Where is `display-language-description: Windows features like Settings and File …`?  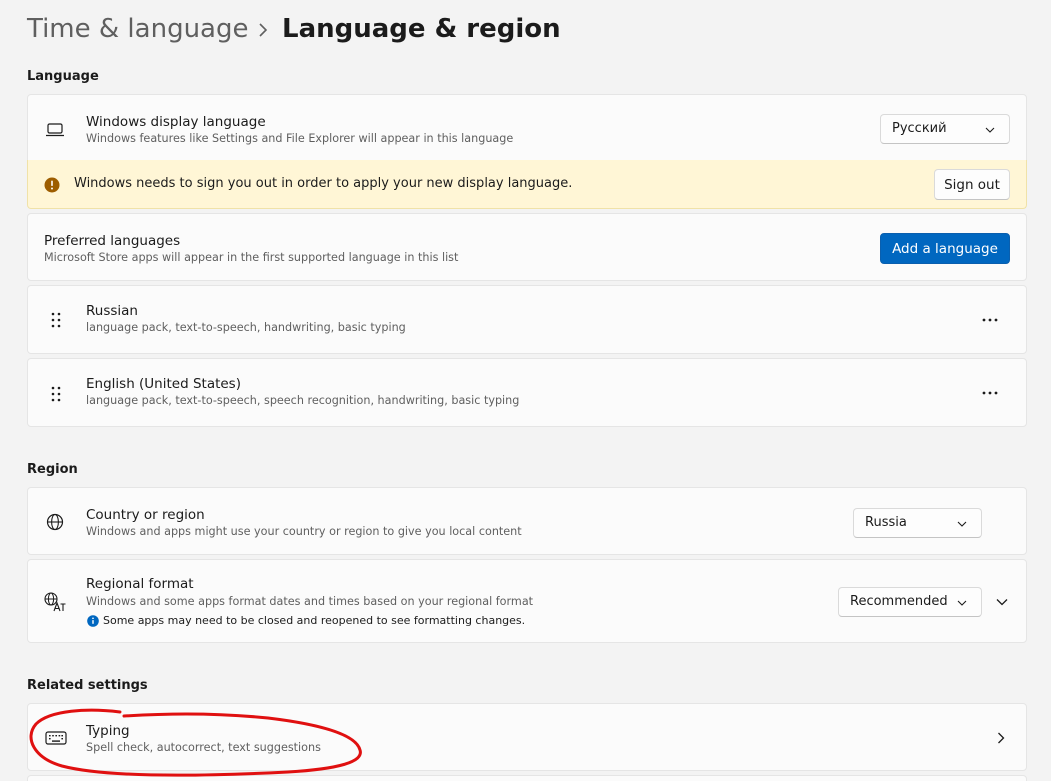 display-language-description: Windows features like Settings and File … is located at coordinates (300, 138).